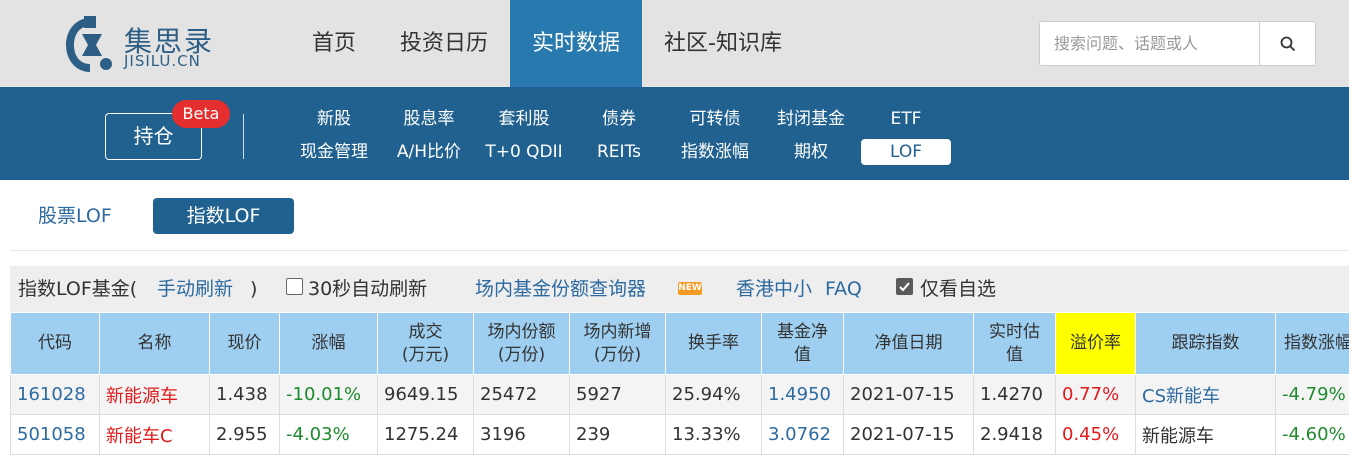 This screenshot has height=470, width=1349. Describe the element at coordinates (723, 43) in the screenshot. I see `nav-community: 社区-知识库` at that location.